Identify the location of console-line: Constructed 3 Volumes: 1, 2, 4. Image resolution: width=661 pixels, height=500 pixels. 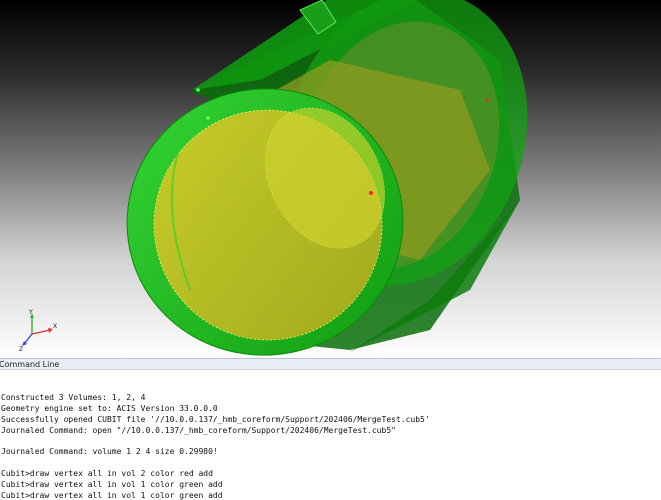
(73, 397).